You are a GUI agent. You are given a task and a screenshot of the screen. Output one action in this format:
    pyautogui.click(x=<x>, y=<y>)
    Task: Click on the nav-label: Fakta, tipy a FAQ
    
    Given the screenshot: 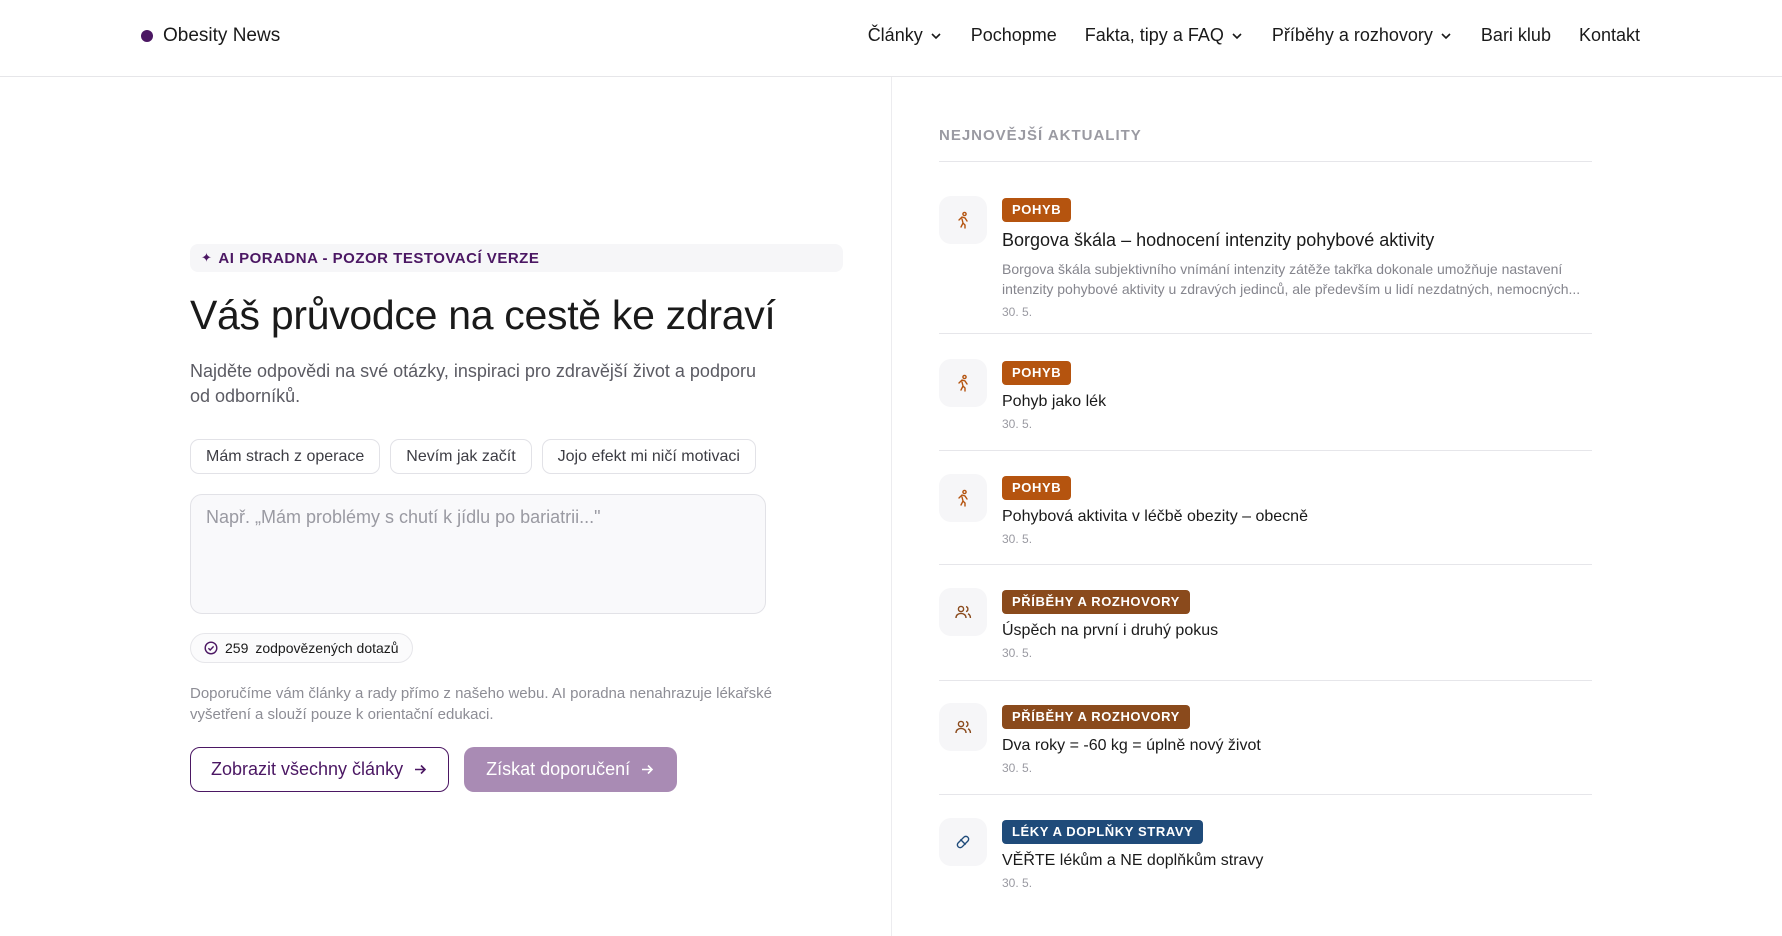 What is the action you would take?
    pyautogui.click(x=1154, y=35)
    